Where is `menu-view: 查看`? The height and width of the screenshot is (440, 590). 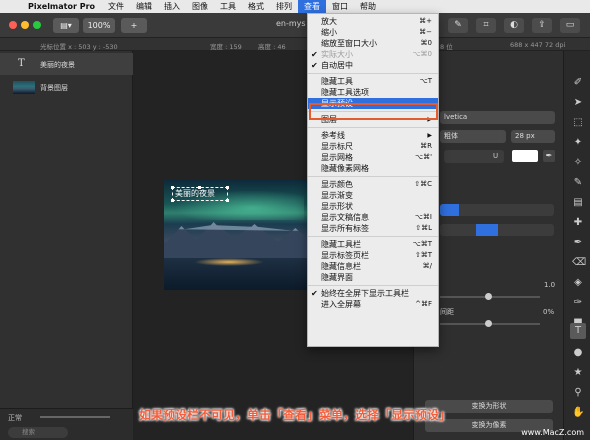
menu-view: 查看 is located at coordinates (312, 6).